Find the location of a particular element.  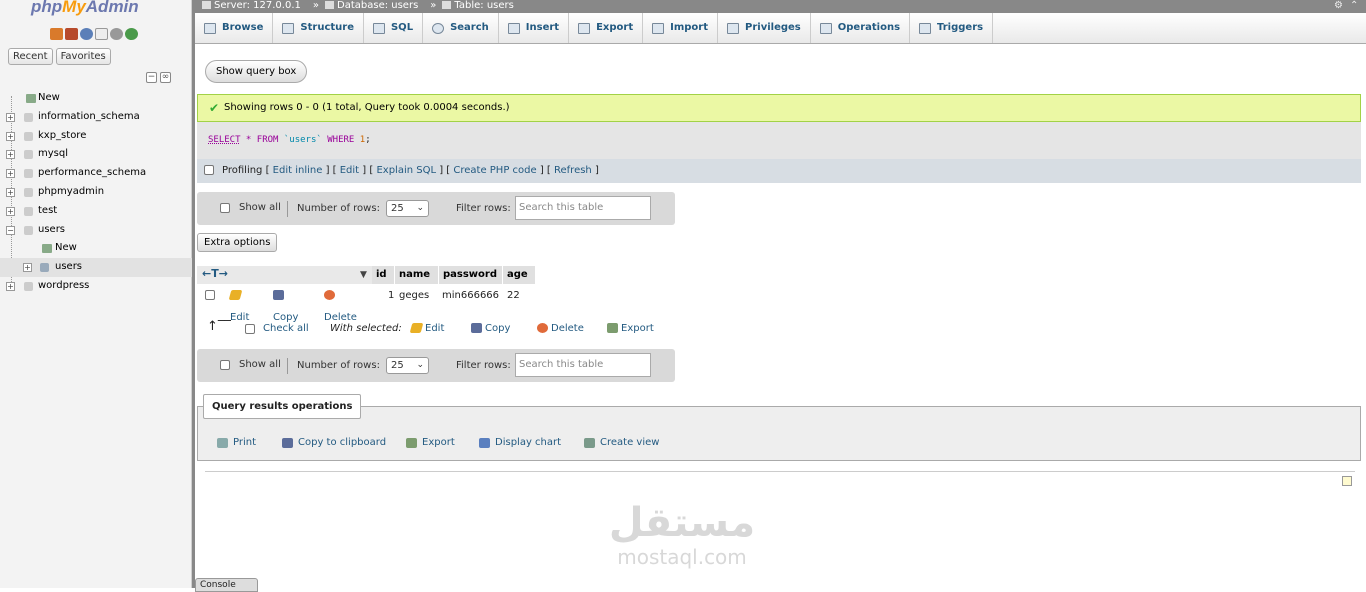

database-icon is located at coordinates (28, 155).